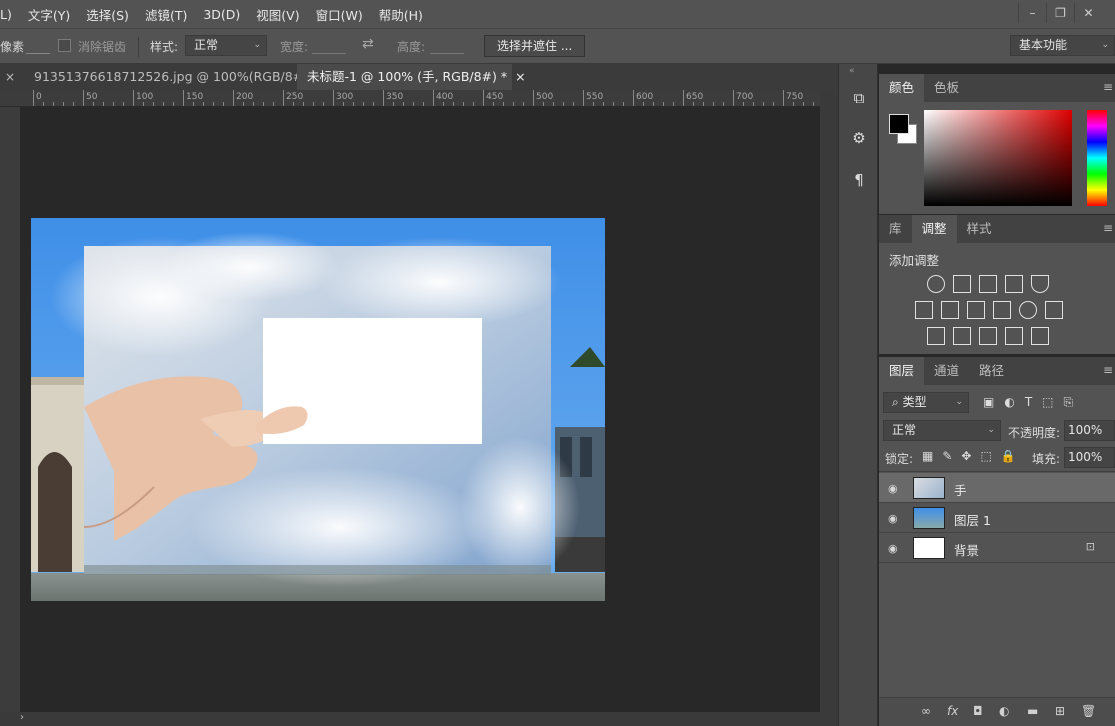 The height and width of the screenshot is (726, 1115). What do you see at coordinates (899, 124) in the screenshot?
I see `foreground-color-swatch` at bounding box center [899, 124].